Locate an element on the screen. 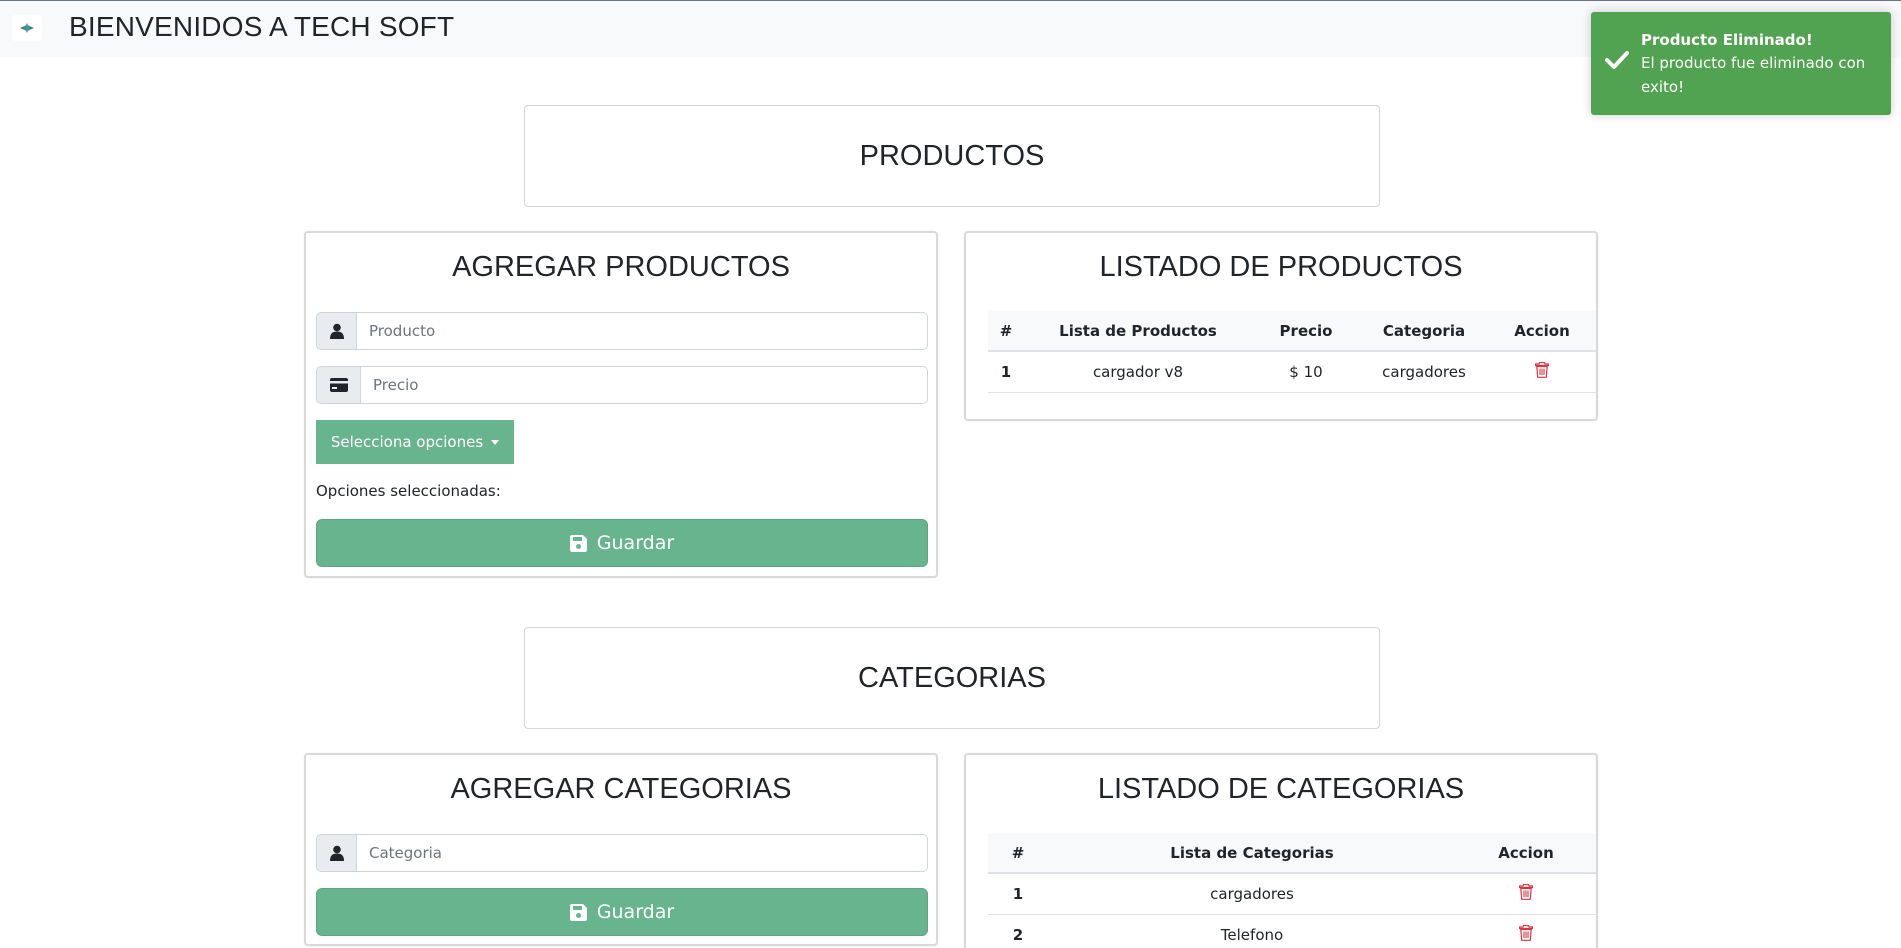 This screenshot has width=1901, height=948. selected-options-label: Opciones seleccionadas: is located at coordinates (408, 491).